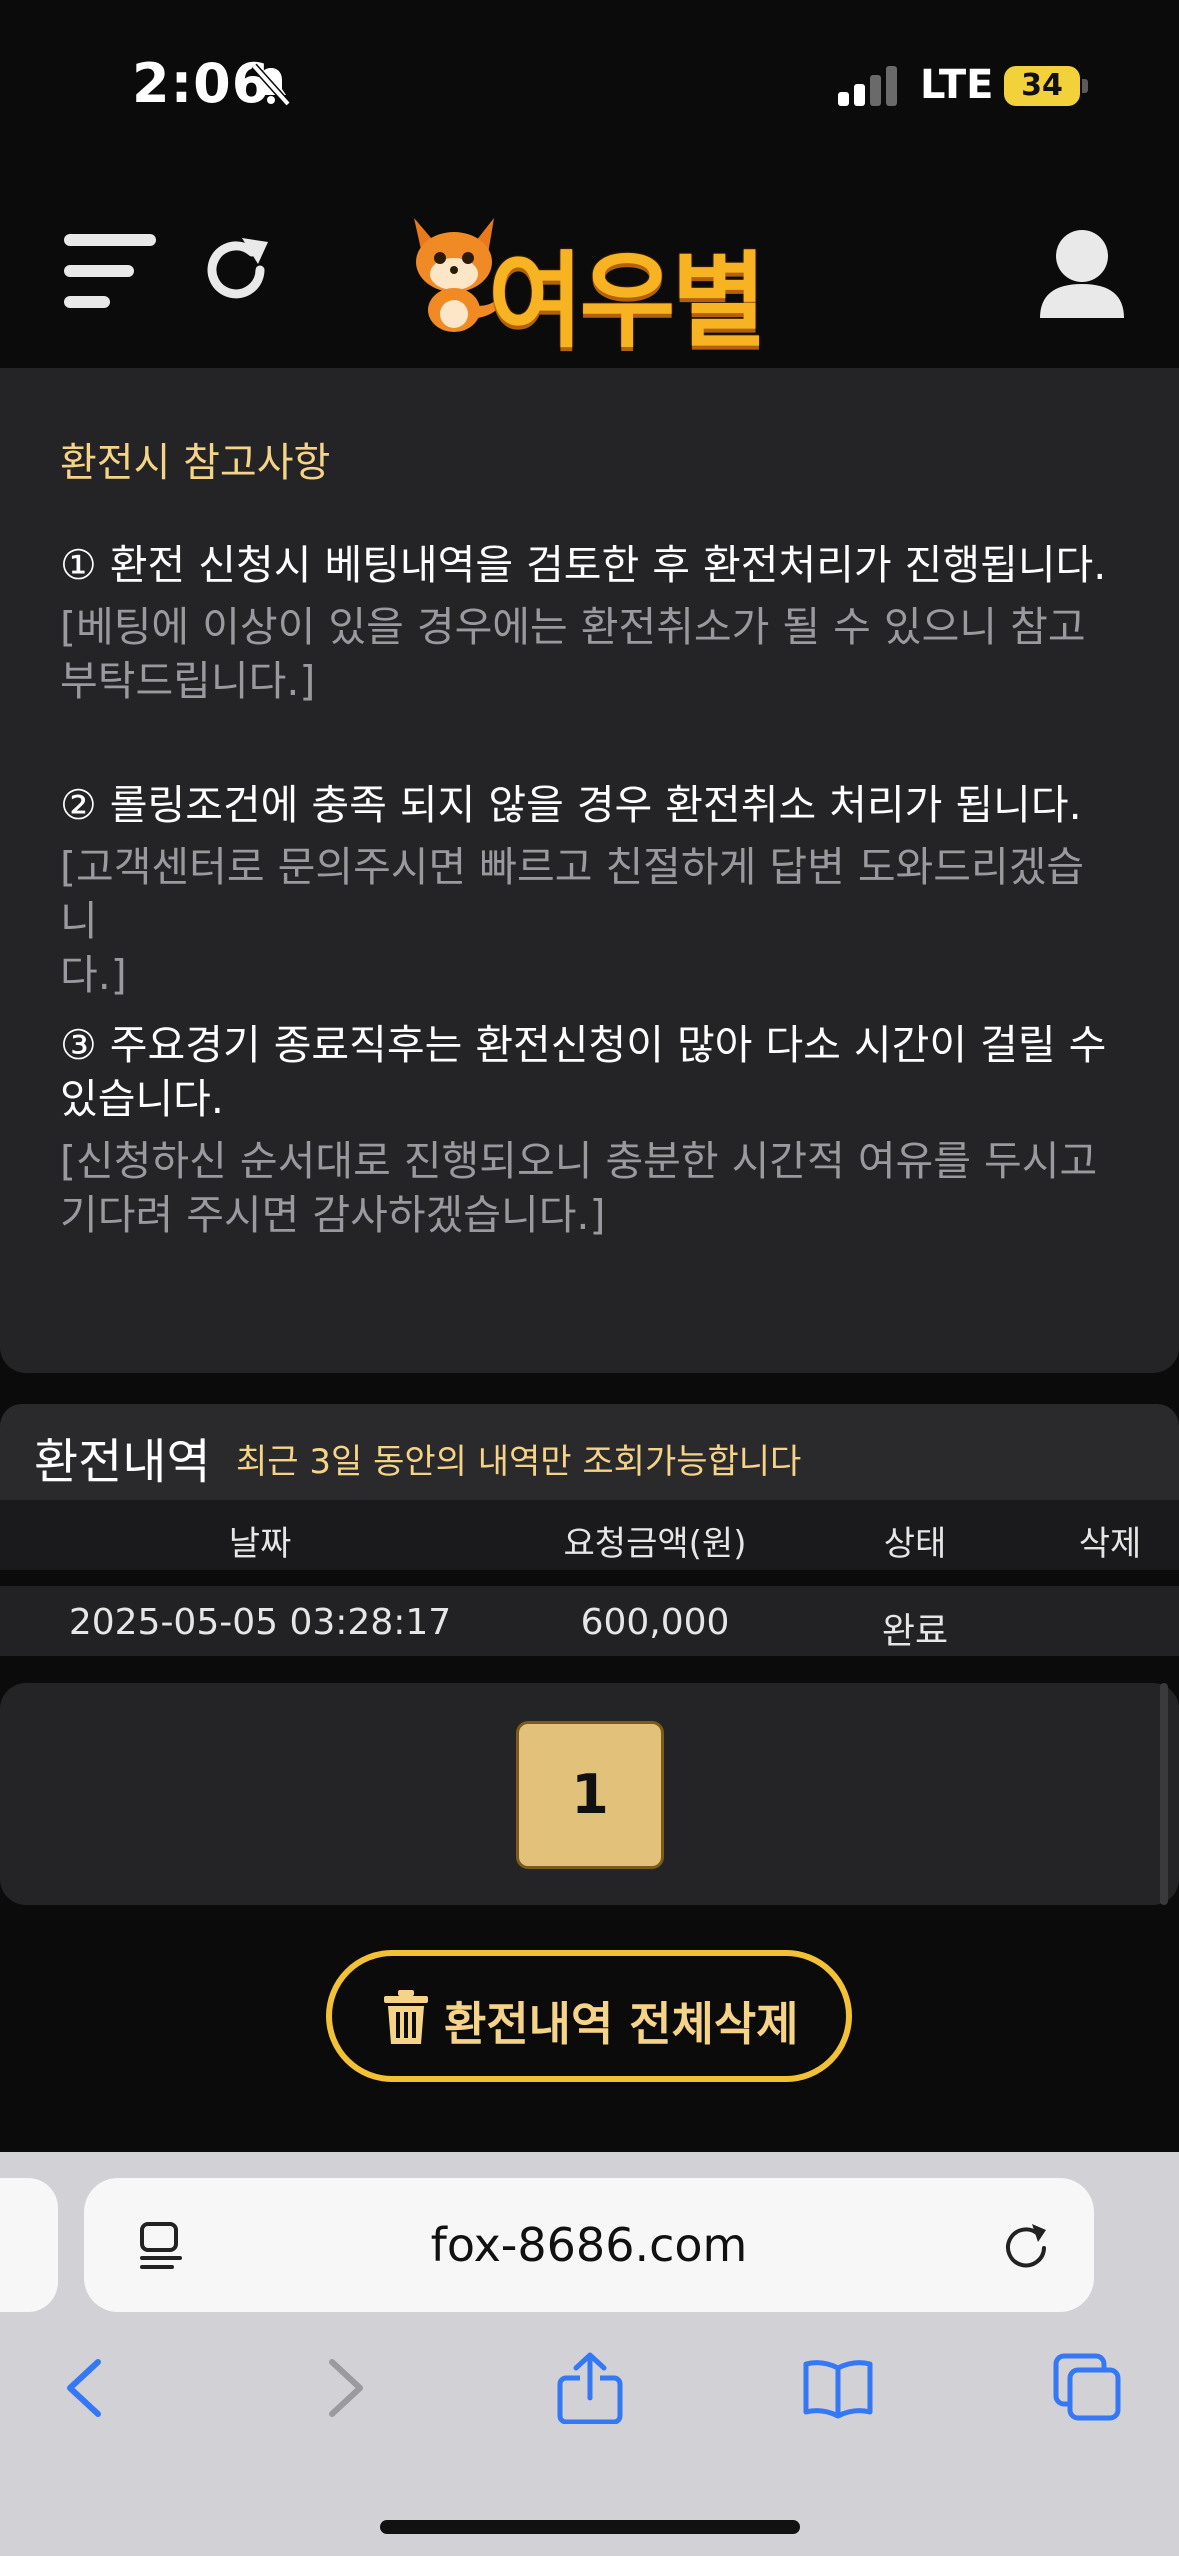 The width and height of the screenshot is (1179, 2556). I want to click on site-header: 여우별, so click(589, 267).